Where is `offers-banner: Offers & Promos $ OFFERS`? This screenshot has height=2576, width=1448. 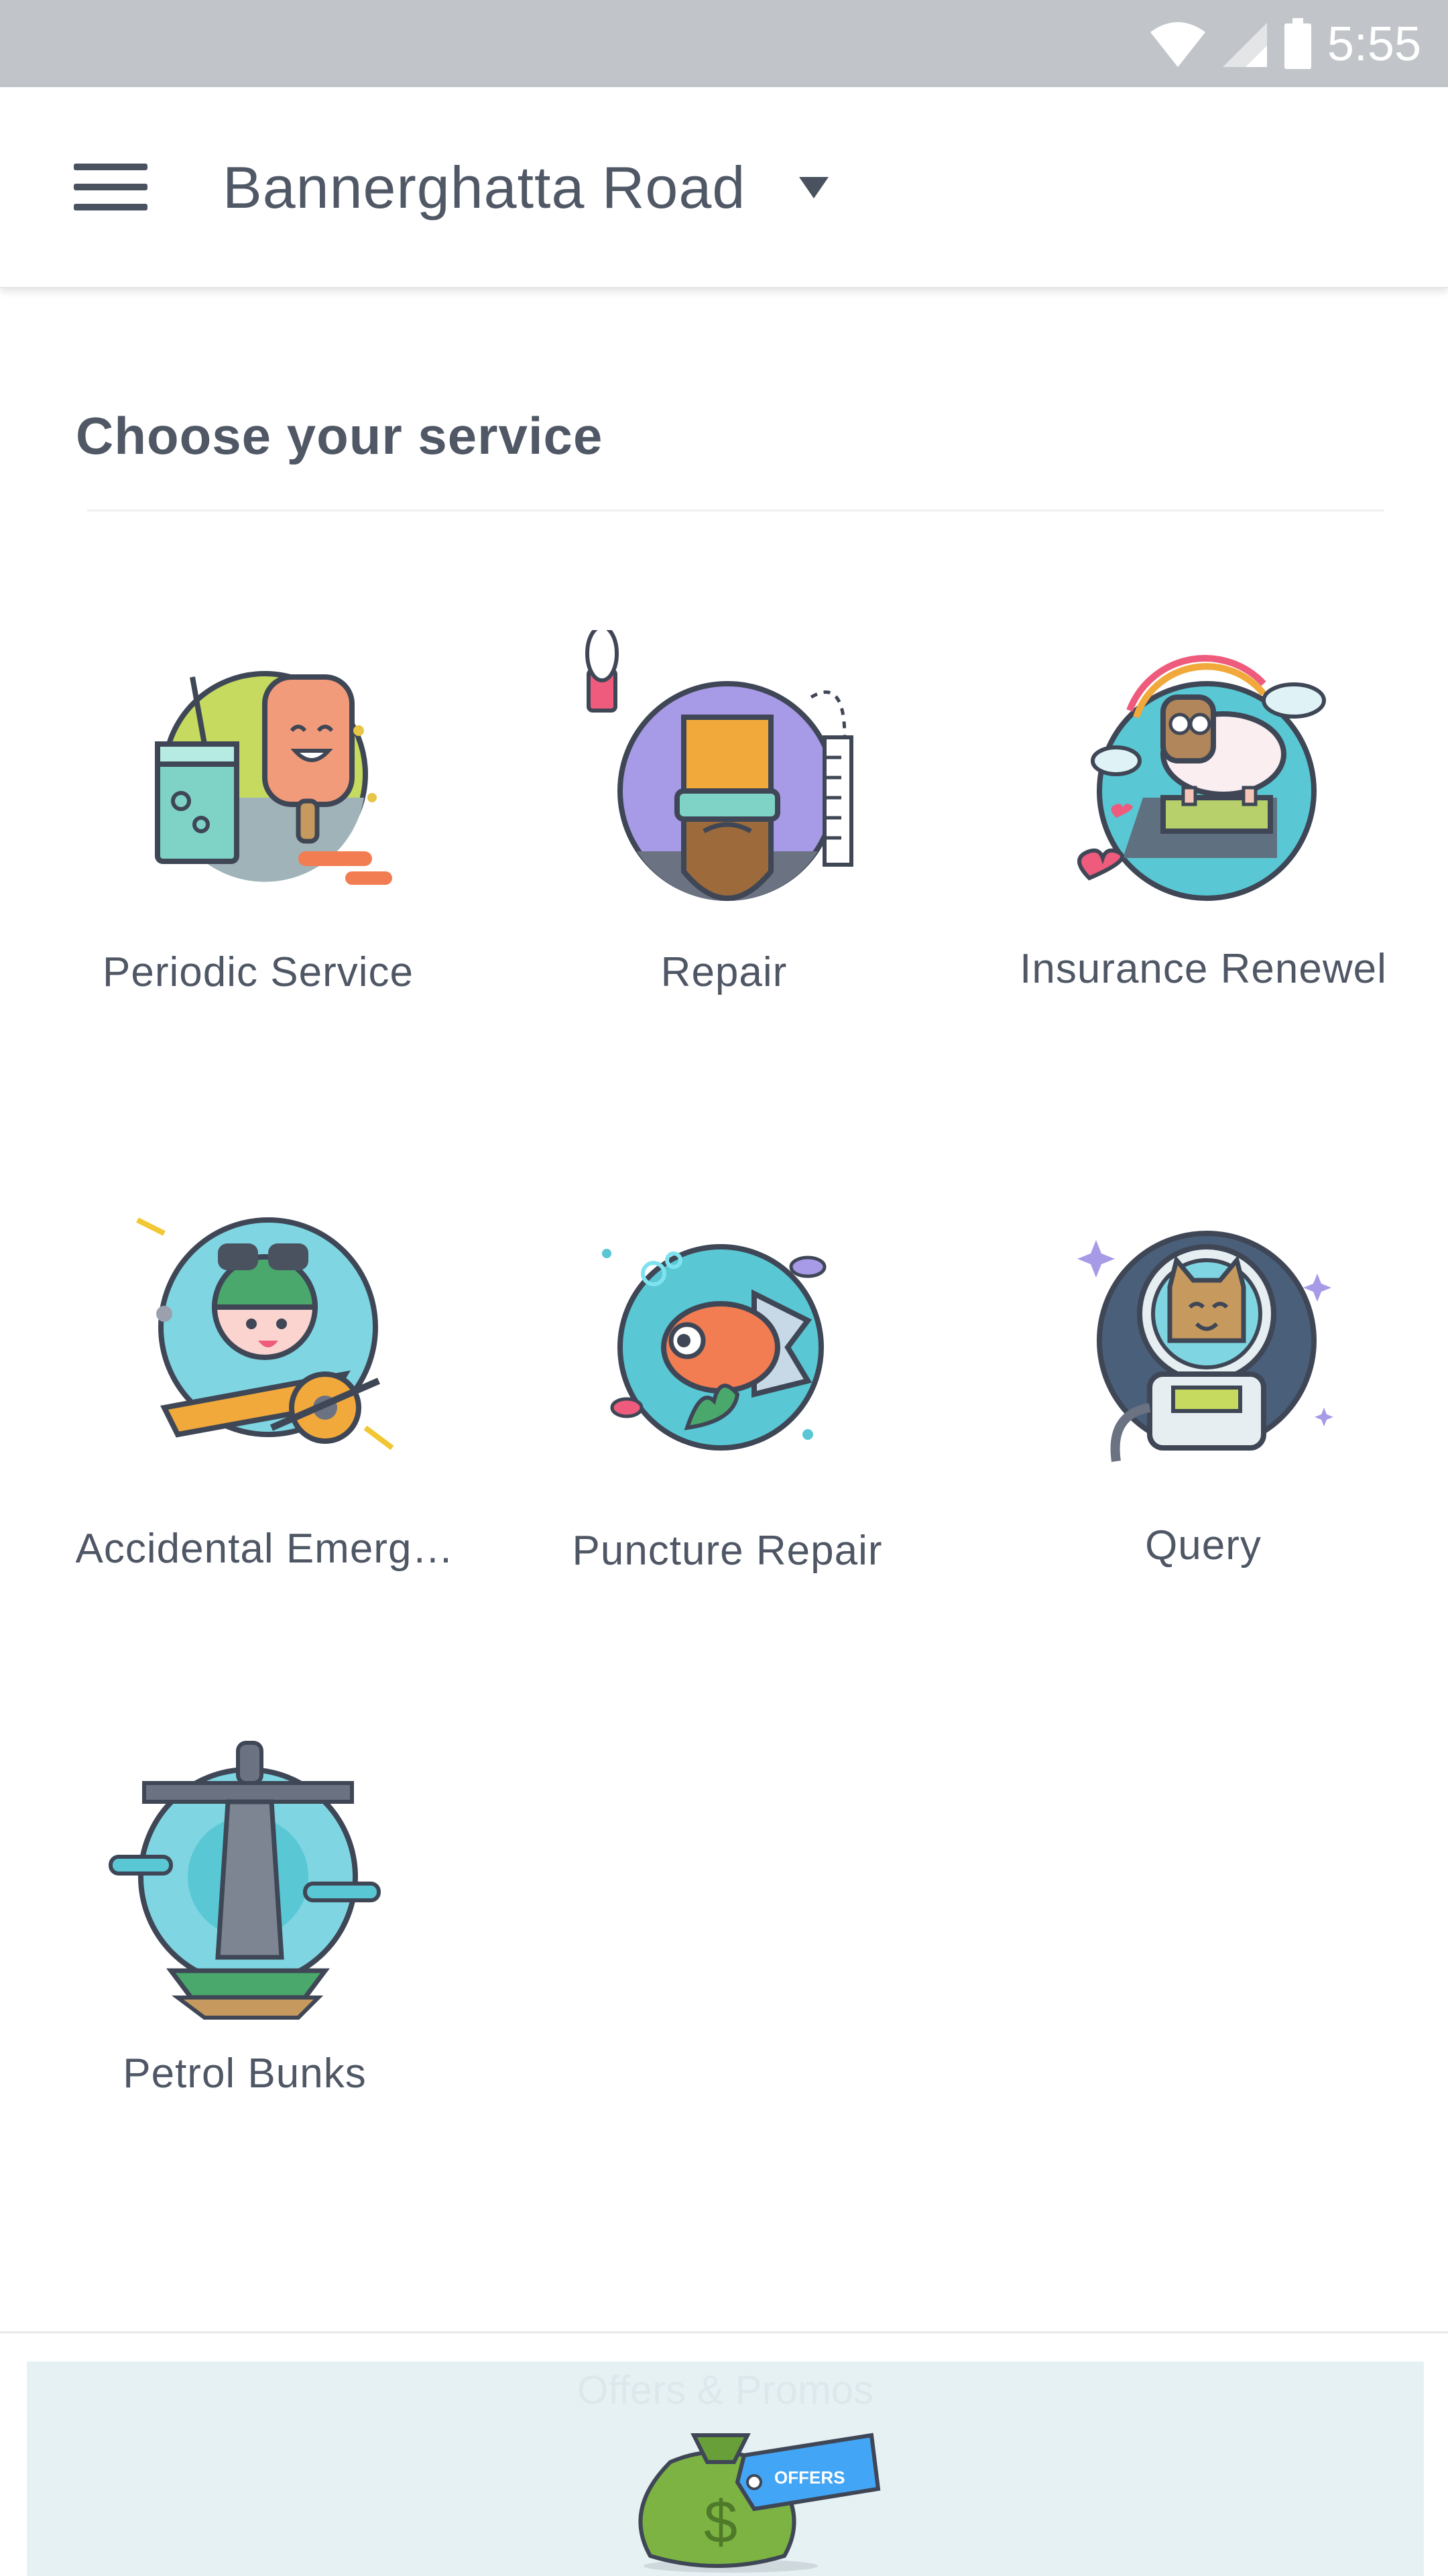 offers-banner: Offers & Promos $ OFFERS is located at coordinates (725, 2469).